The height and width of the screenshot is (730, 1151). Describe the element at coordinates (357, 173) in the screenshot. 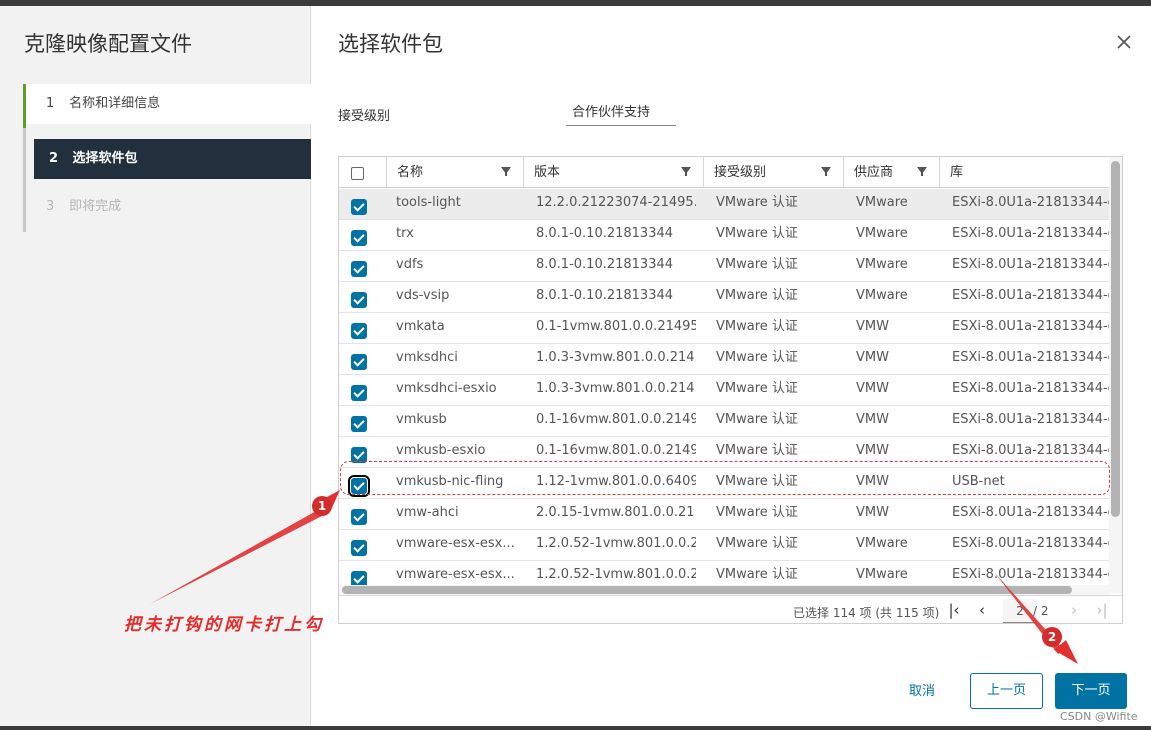

I see `select-all-checkbox` at that location.